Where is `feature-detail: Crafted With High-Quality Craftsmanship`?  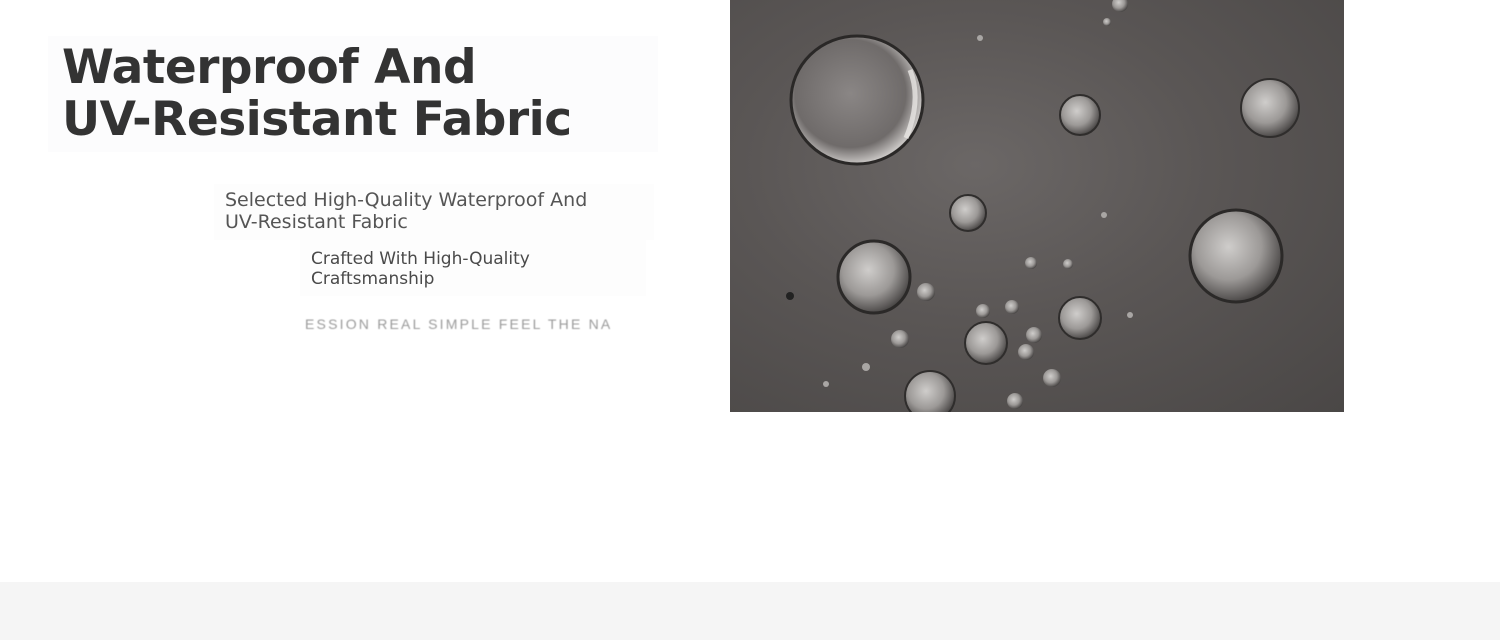 feature-detail: Crafted With High-Quality Craftsmanship is located at coordinates (476, 269).